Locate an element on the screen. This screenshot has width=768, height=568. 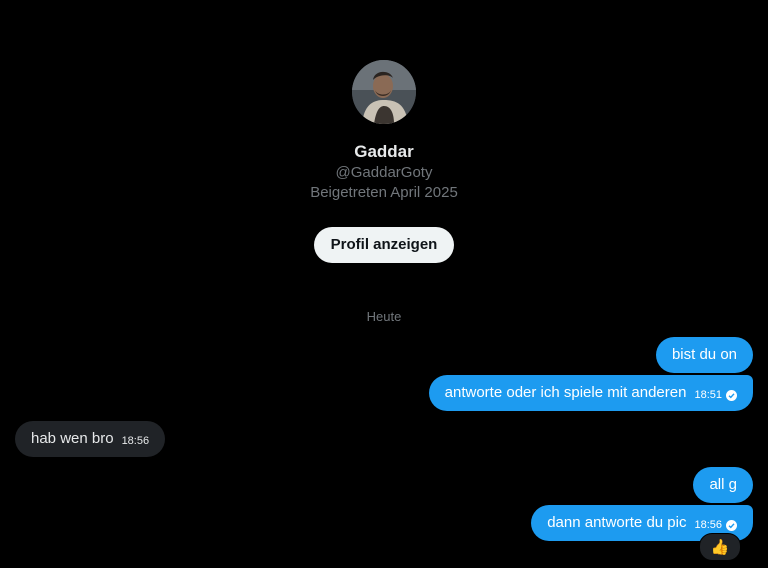
profile-joined-date: Beigetreten April 2025 is located at coordinates (384, 192).